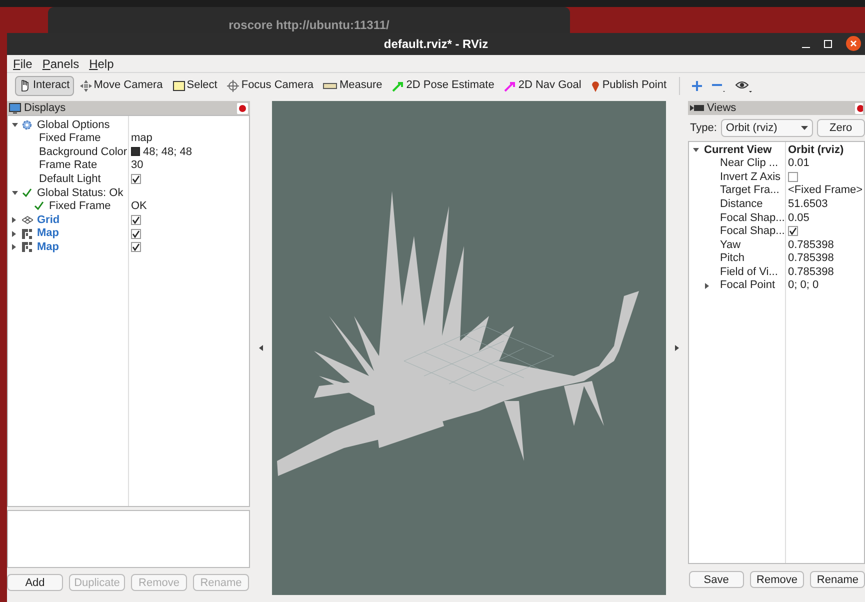 The image size is (865, 602). I want to click on maximize-icon, so click(828, 44).